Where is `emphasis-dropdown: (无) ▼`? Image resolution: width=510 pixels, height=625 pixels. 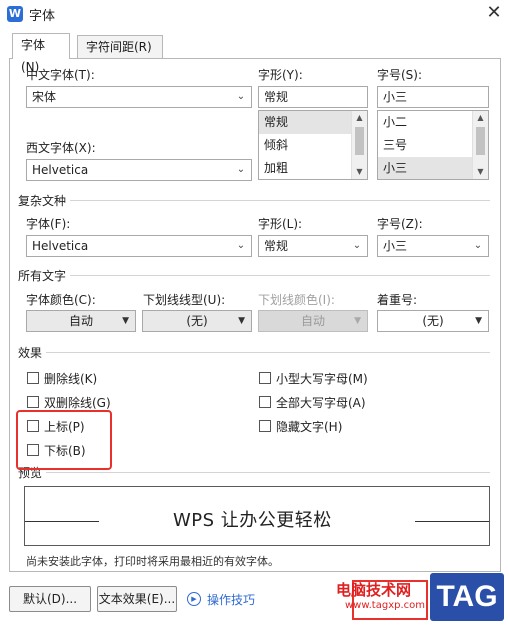
emphasis-dropdown: (无) ▼ is located at coordinates (433, 321).